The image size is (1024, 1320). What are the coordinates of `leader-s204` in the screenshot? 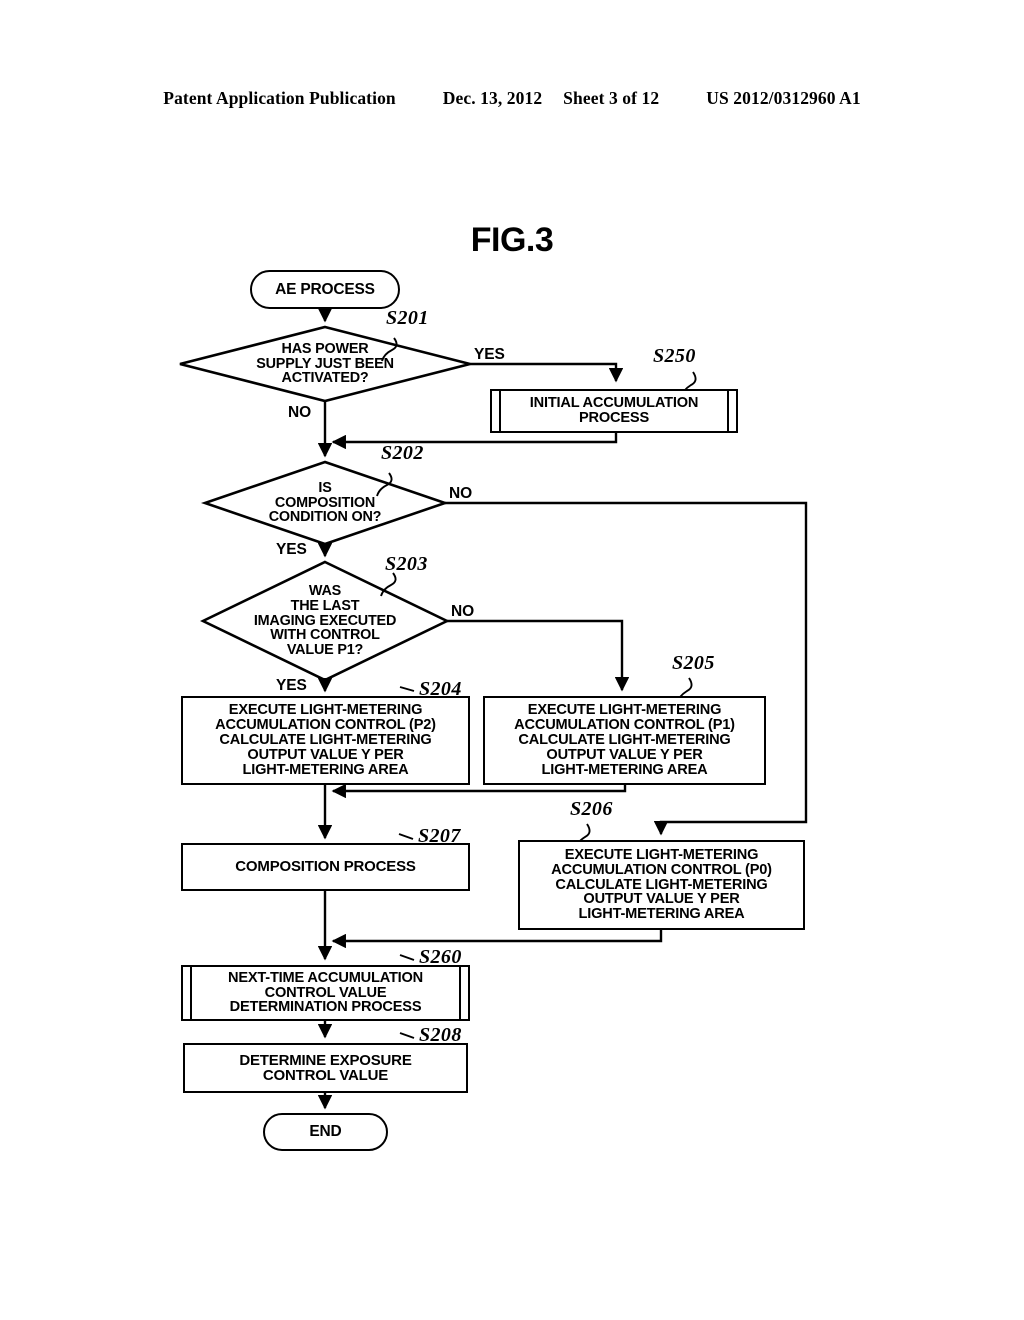 It's located at (407, 689).